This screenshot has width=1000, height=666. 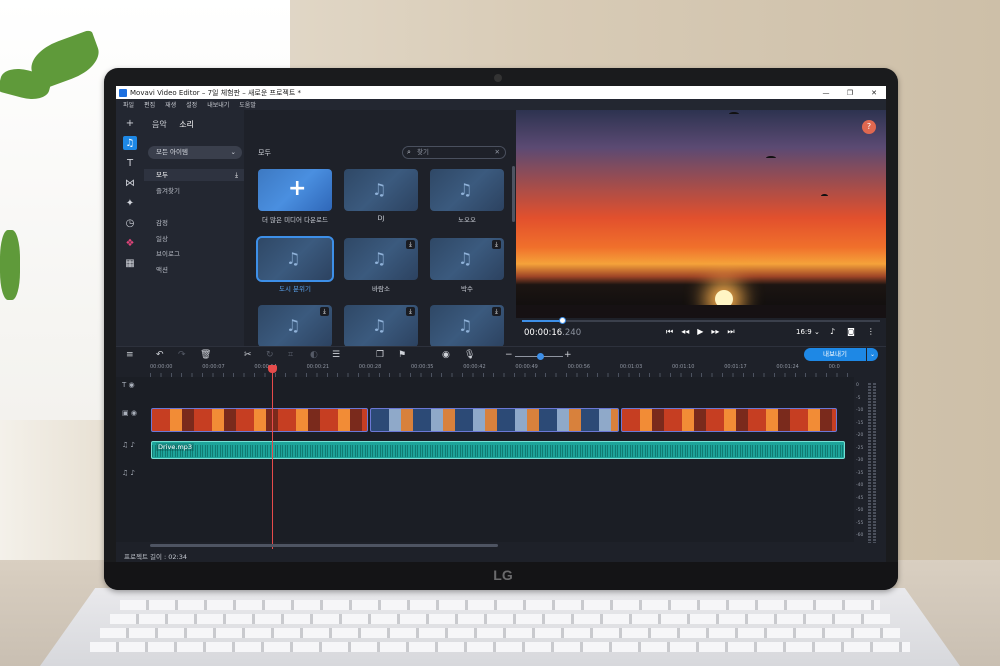 I want to click on effects-icon: ✦, so click(x=130, y=203).